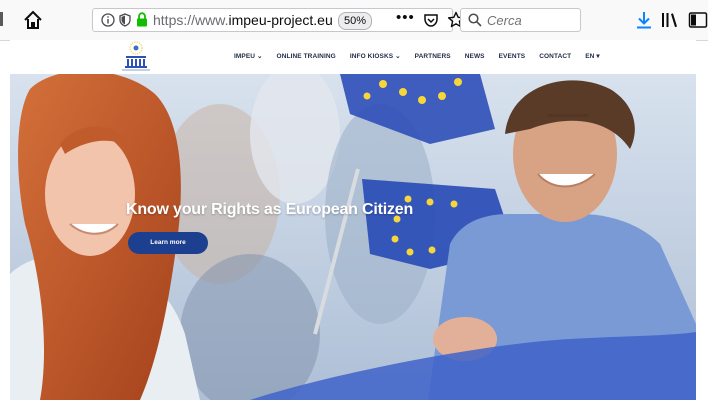 Image resolution: width=708 pixels, height=400 pixels. Describe the element at coordinates (431, 20) in the screenshot. I see `pocket-icon` at that location.